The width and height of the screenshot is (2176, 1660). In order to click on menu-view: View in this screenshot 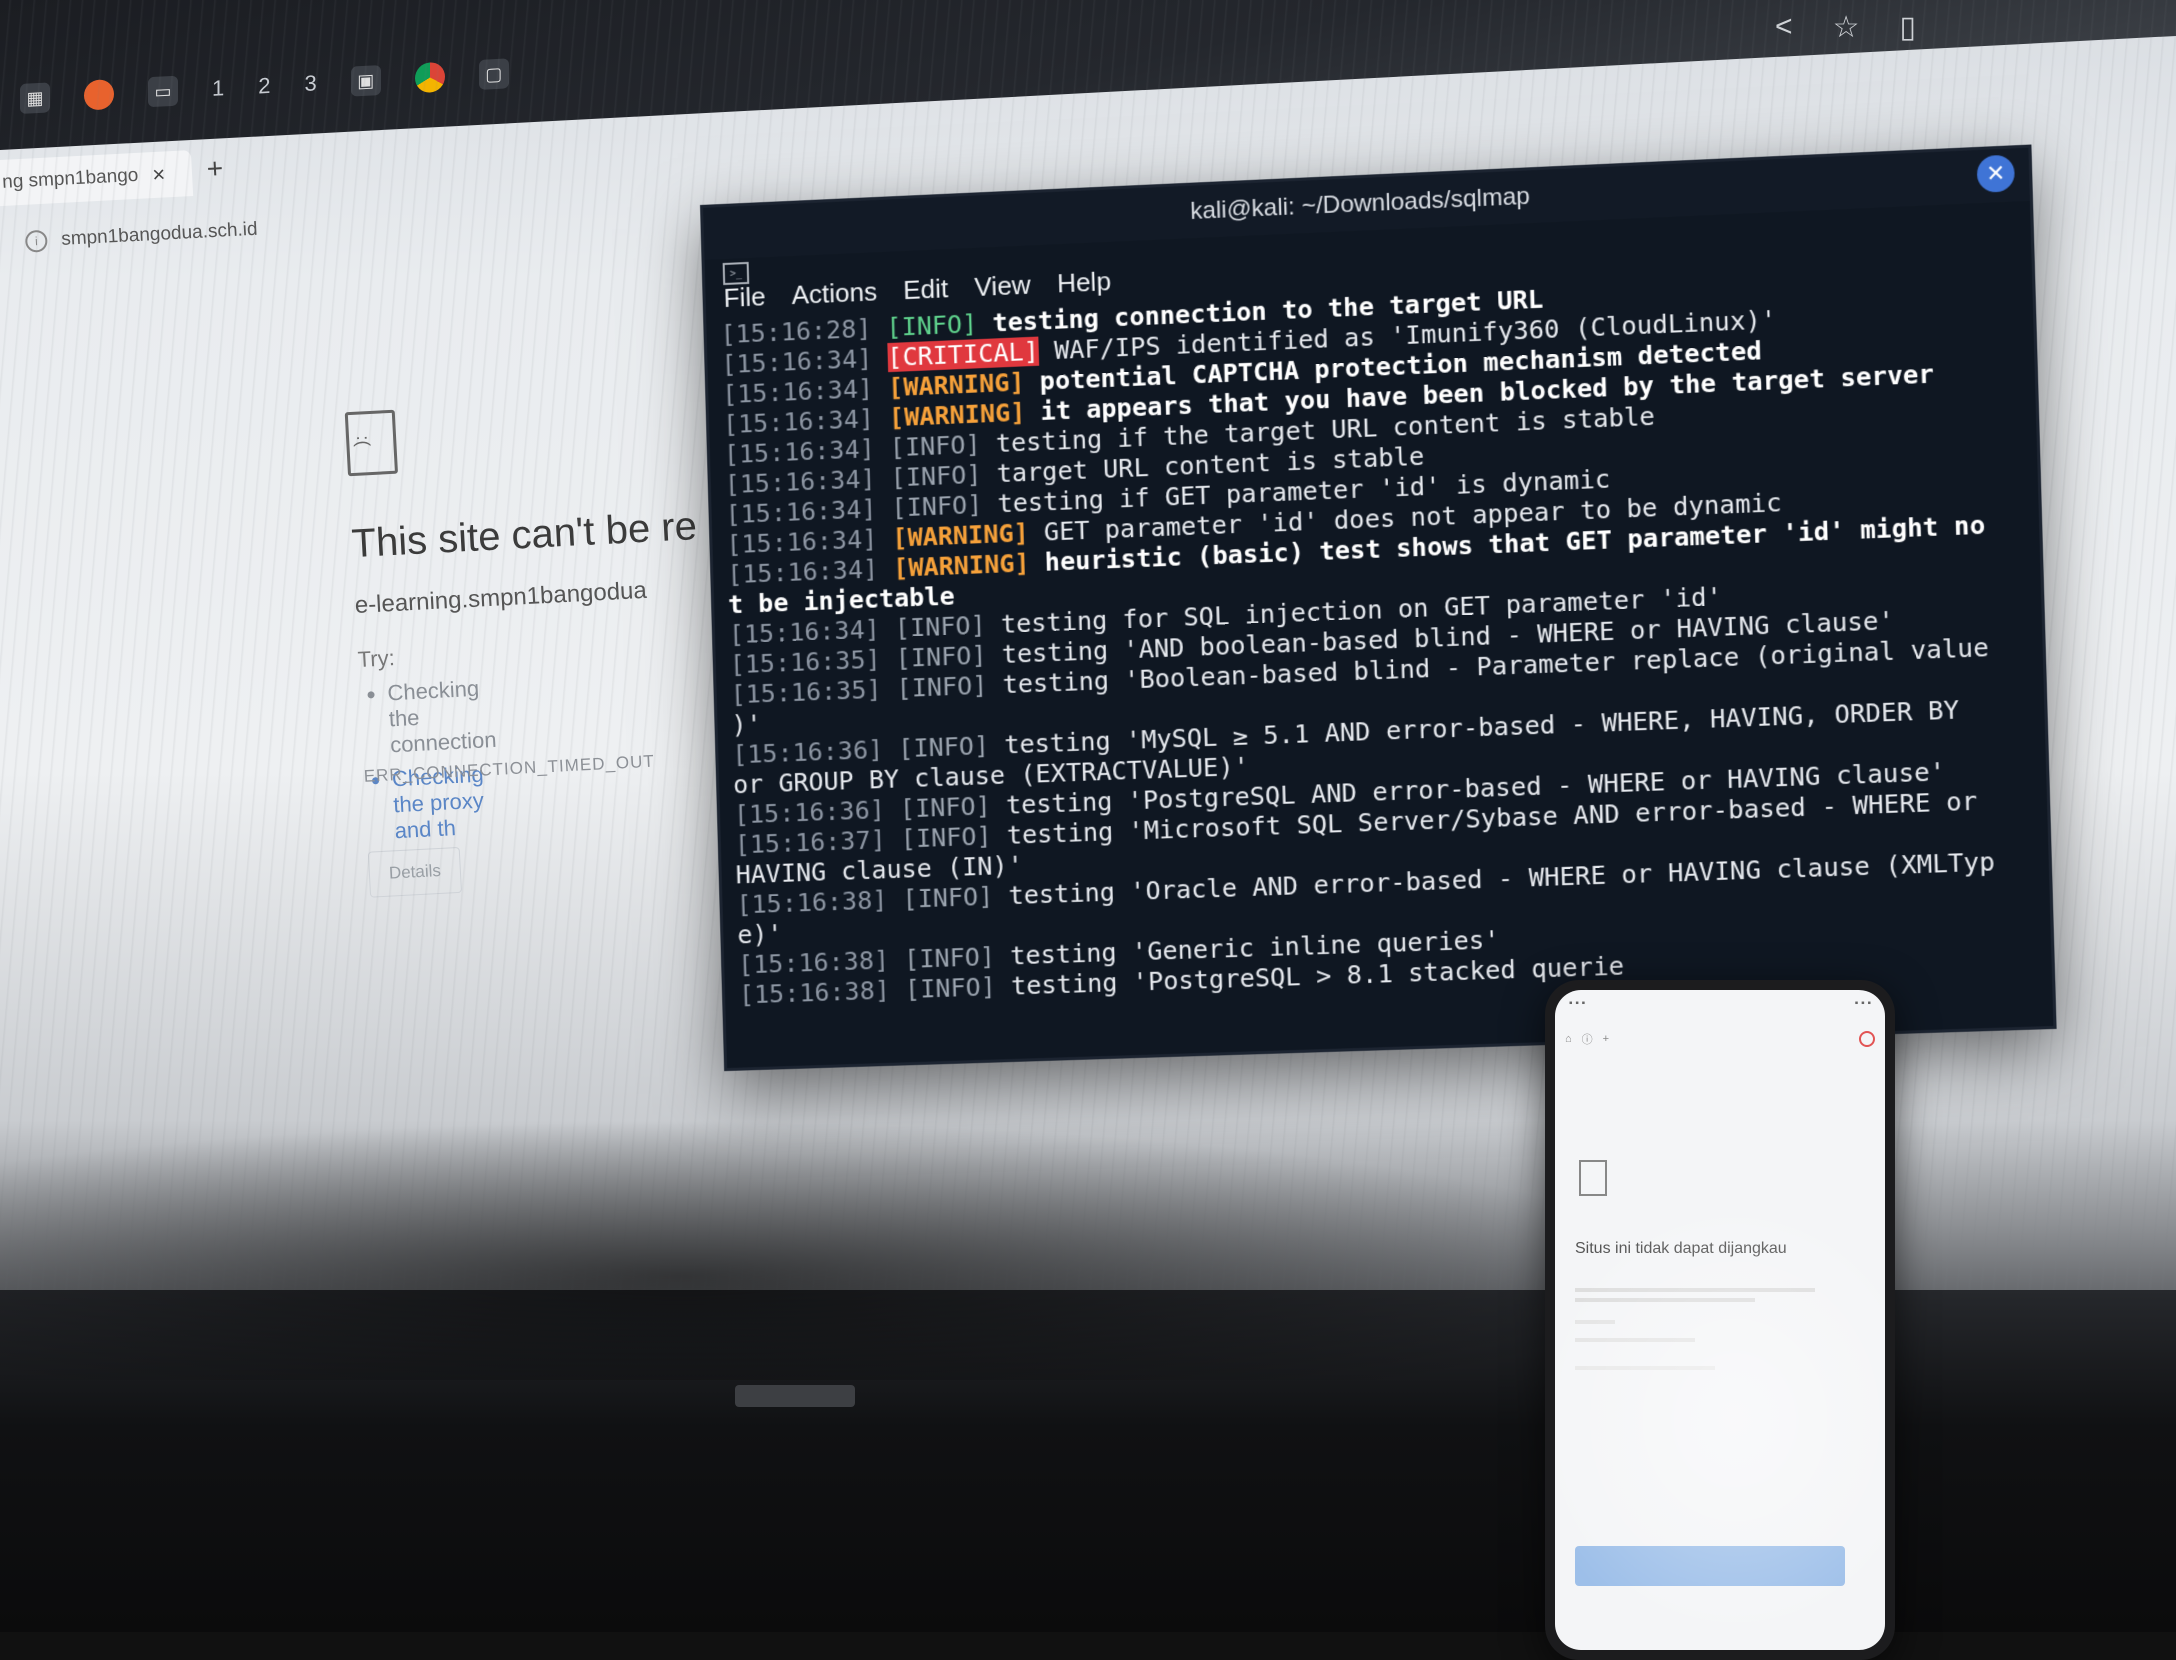, I will do `click(1002, 286)`.